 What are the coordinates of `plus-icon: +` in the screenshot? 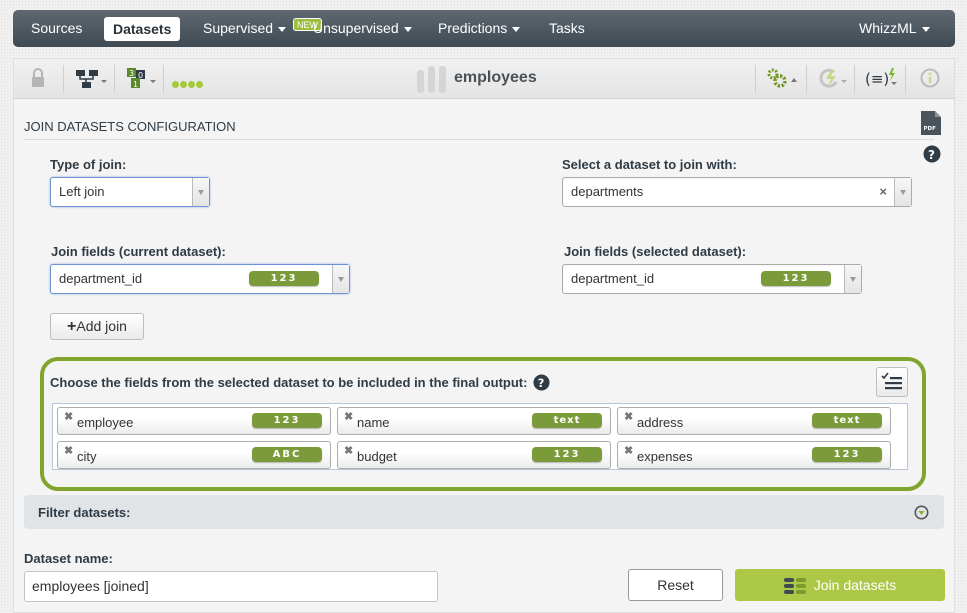 It's located at (72, 326).